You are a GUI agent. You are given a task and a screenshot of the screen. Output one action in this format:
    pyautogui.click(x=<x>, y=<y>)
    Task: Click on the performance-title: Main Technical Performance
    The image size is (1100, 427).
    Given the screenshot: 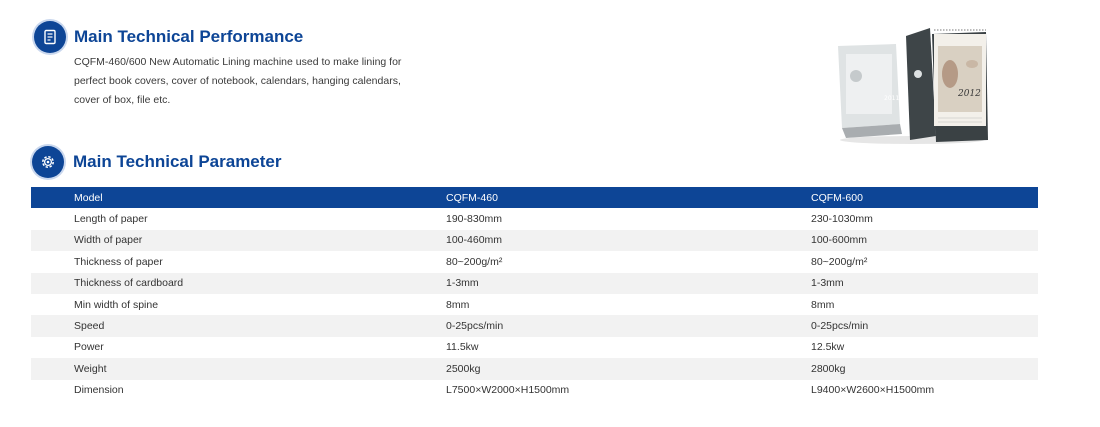 What is the action you would take?
    pyautogui.click(x=189, y=36)
    